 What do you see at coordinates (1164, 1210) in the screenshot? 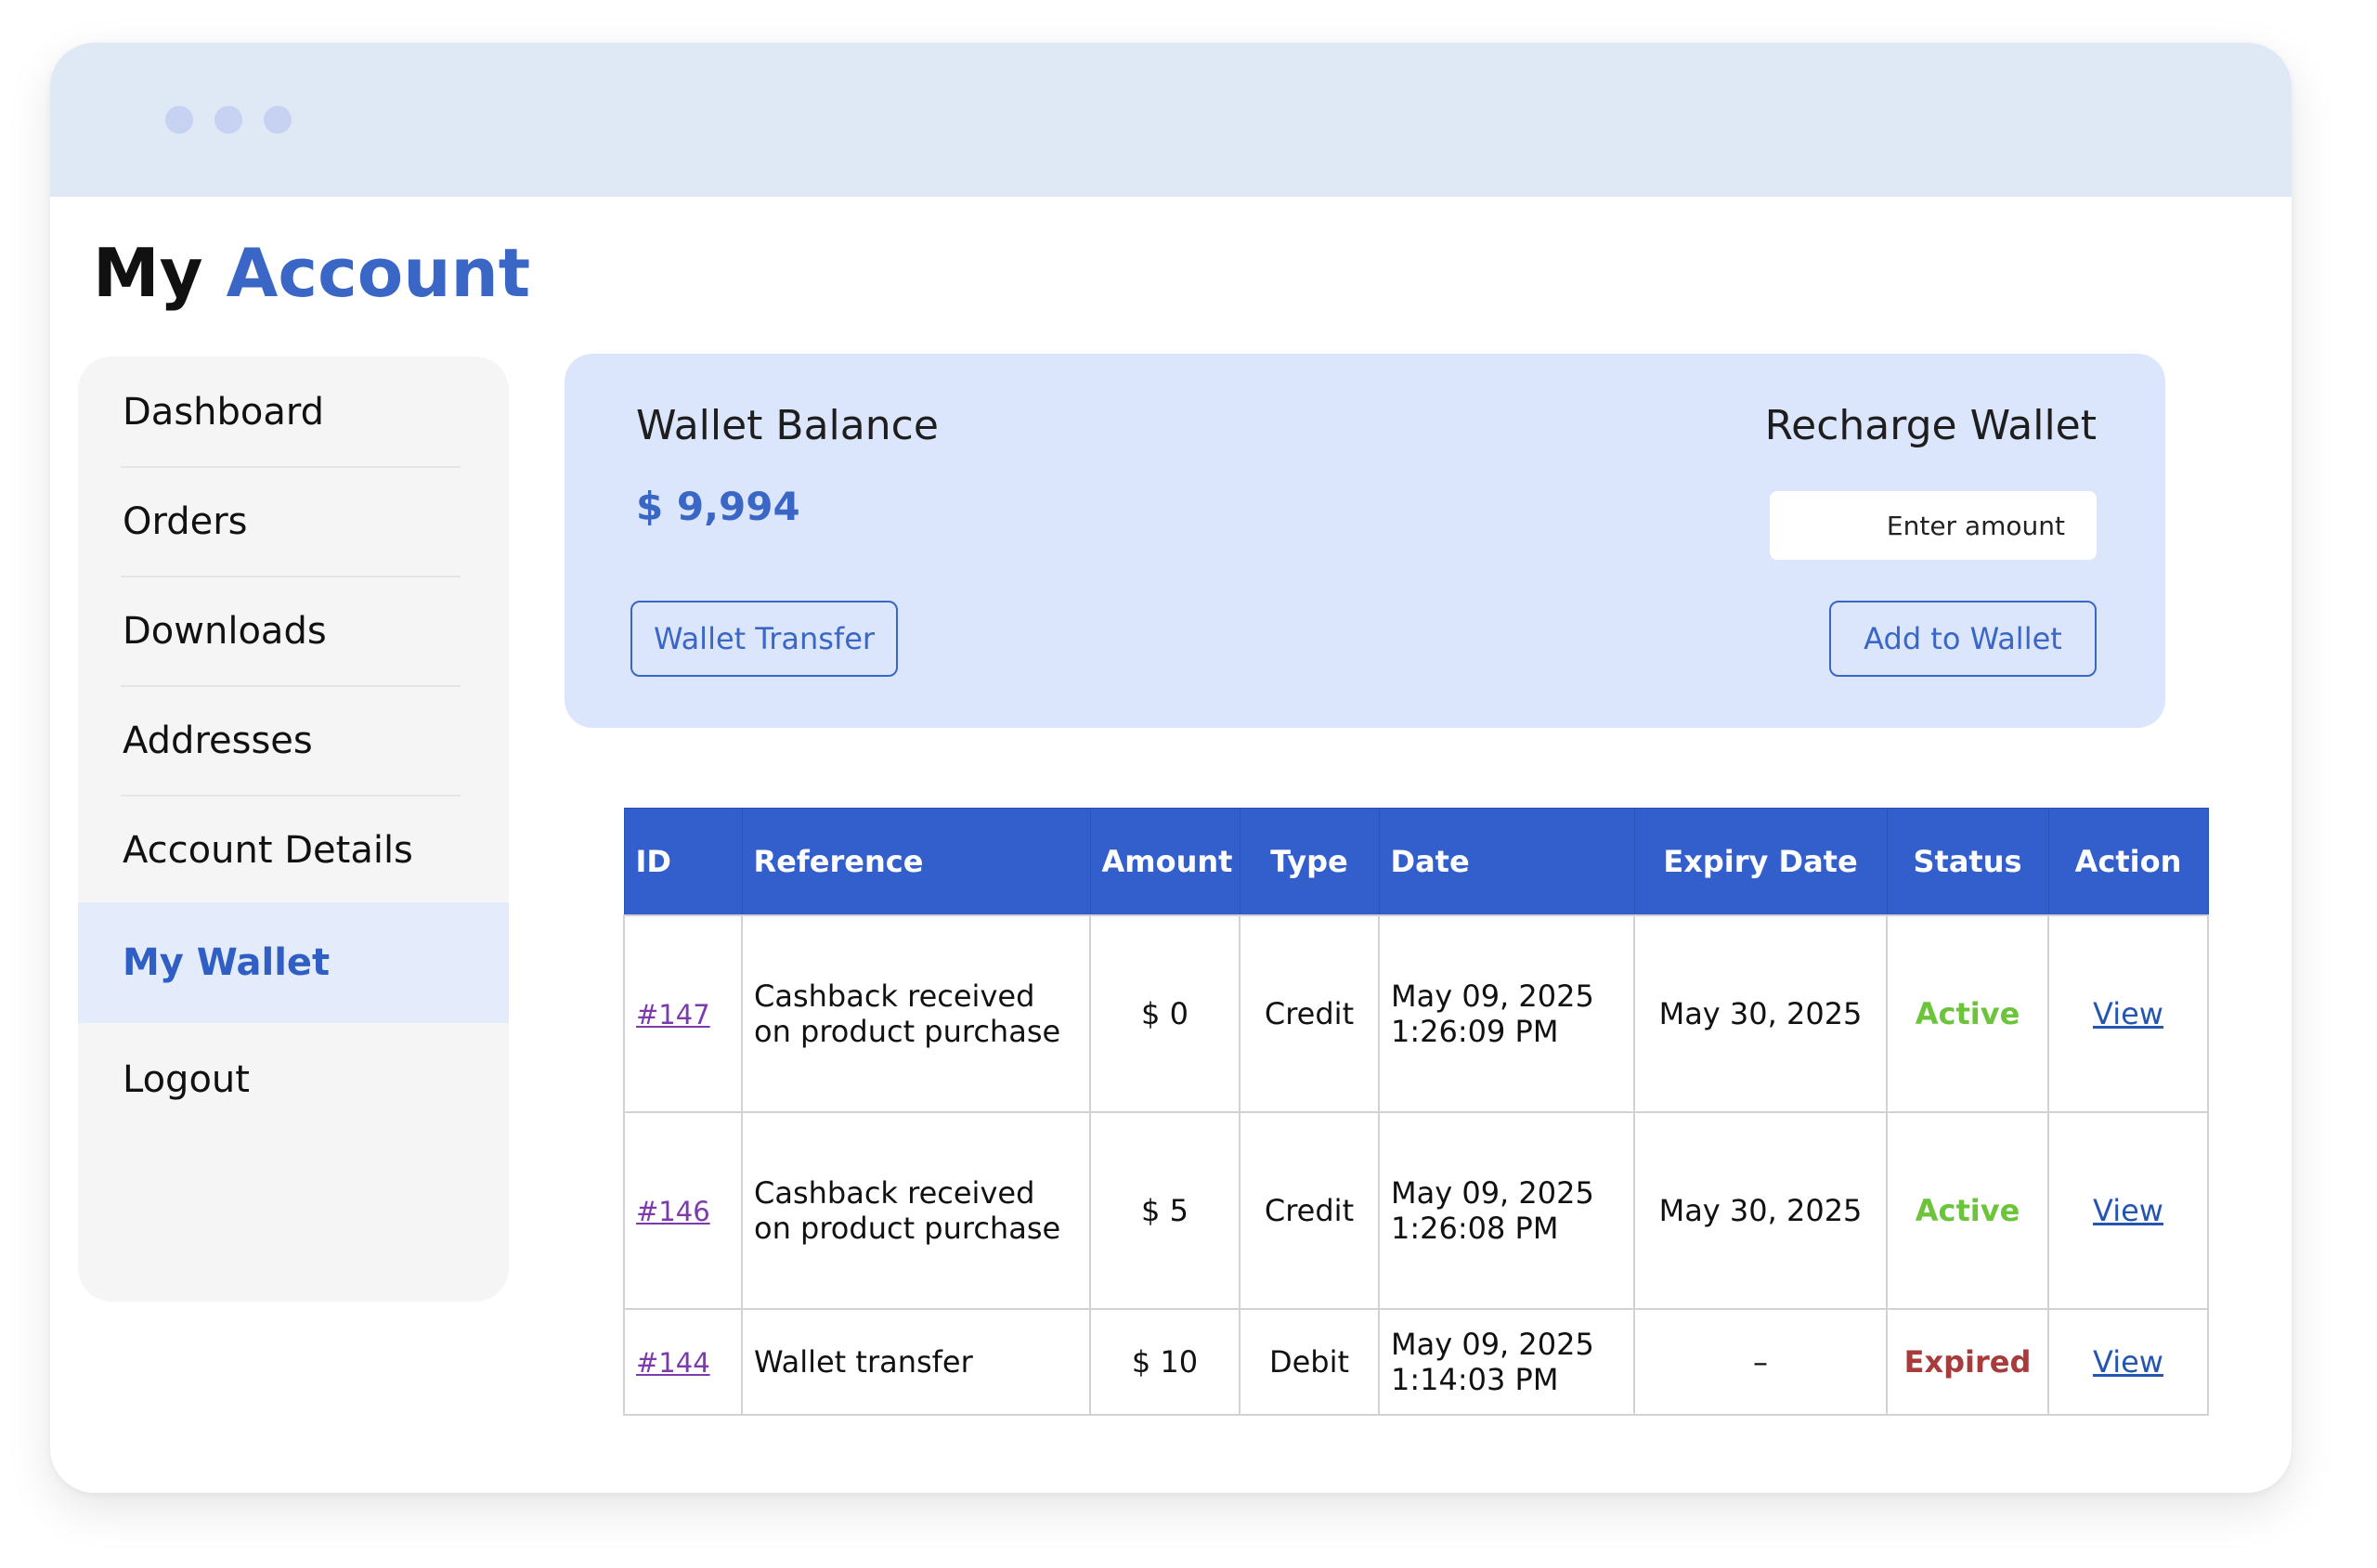
I see `cell-amount: $ 5` at bounding box center [1164, 1210].